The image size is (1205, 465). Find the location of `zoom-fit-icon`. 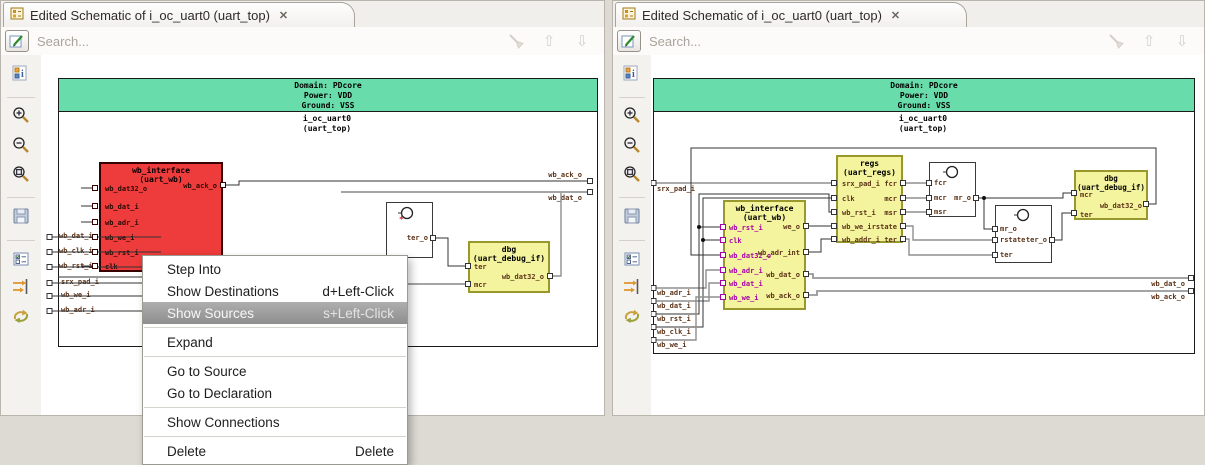

zoom-fit-icon is located at coordinates (21, 174).